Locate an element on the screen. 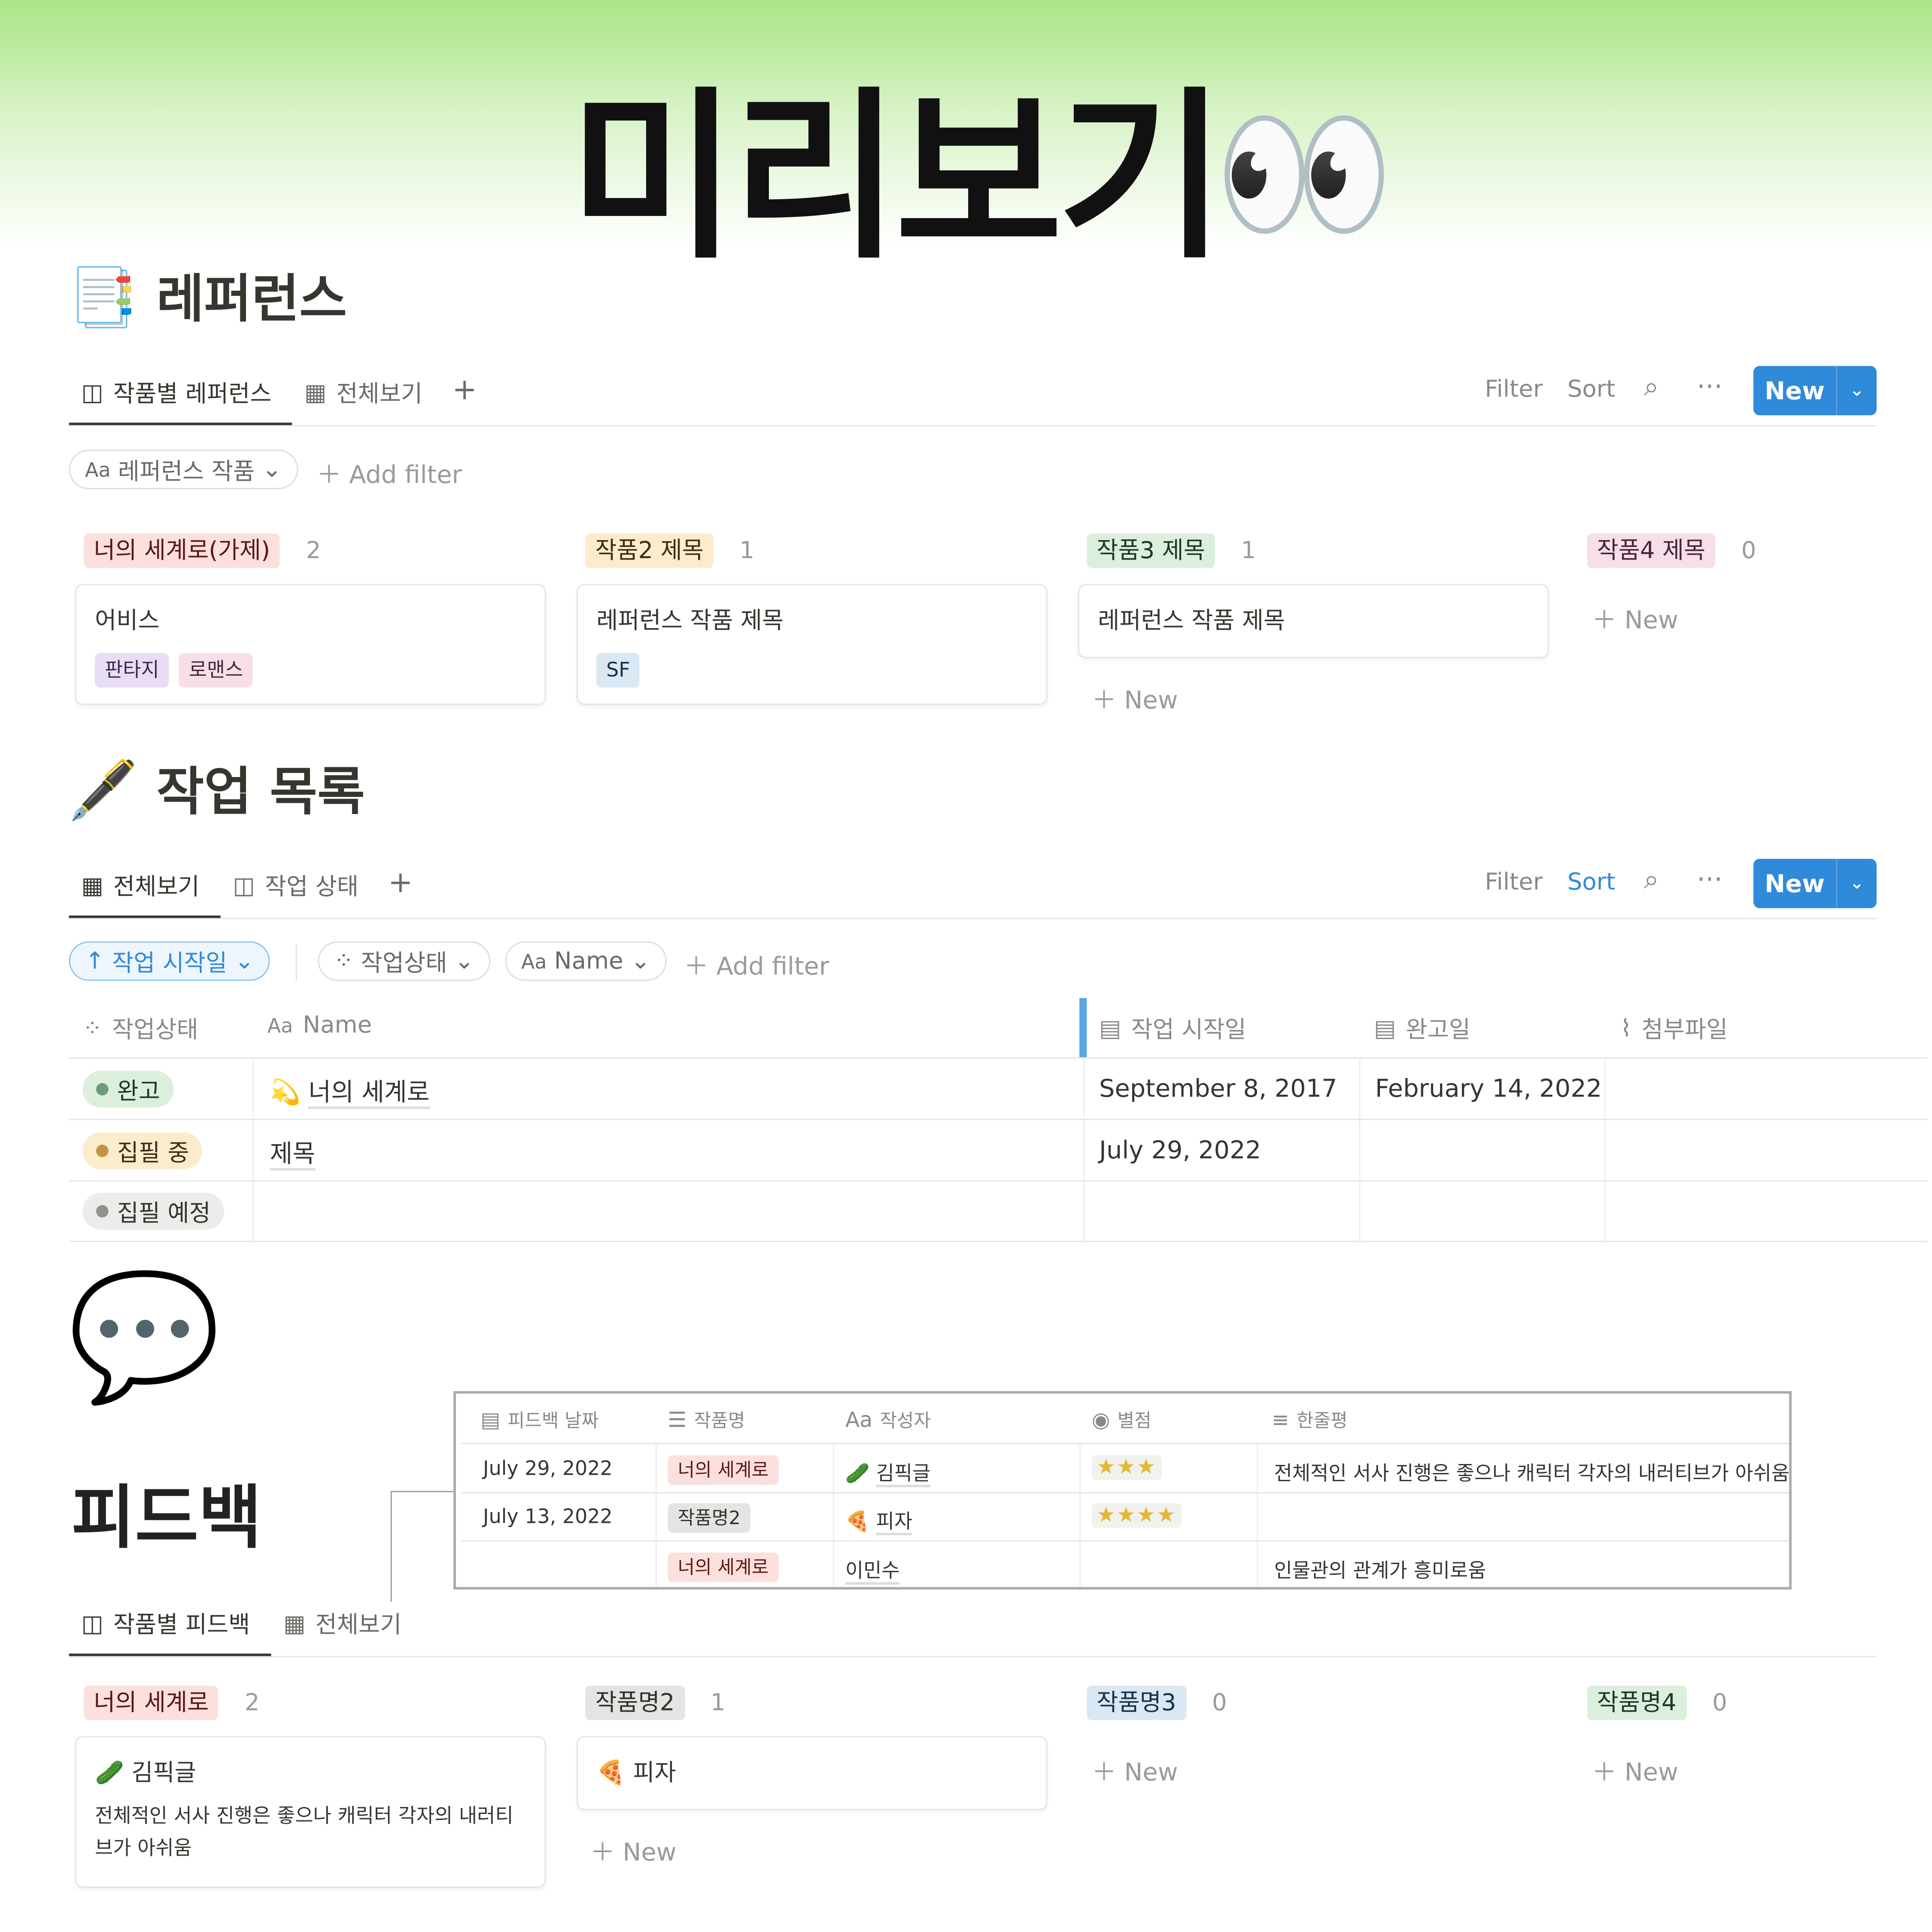  genre-tag: SF is located at coordinates (618, 671).